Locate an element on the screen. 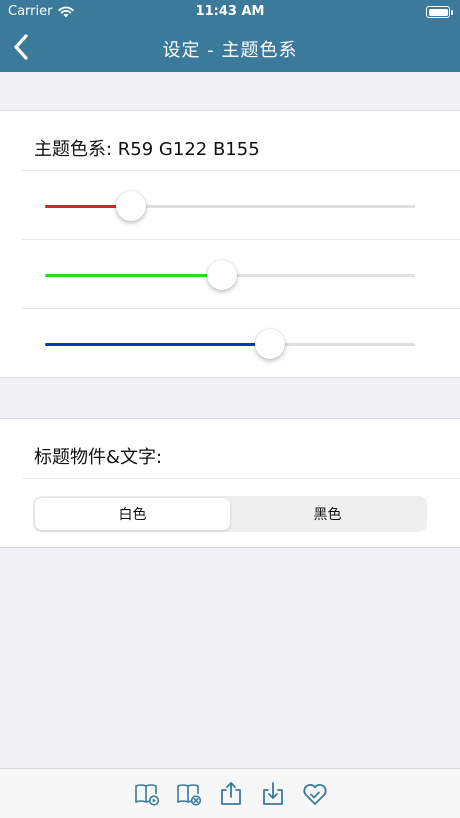  share-button is located at coordinates (231, 794).